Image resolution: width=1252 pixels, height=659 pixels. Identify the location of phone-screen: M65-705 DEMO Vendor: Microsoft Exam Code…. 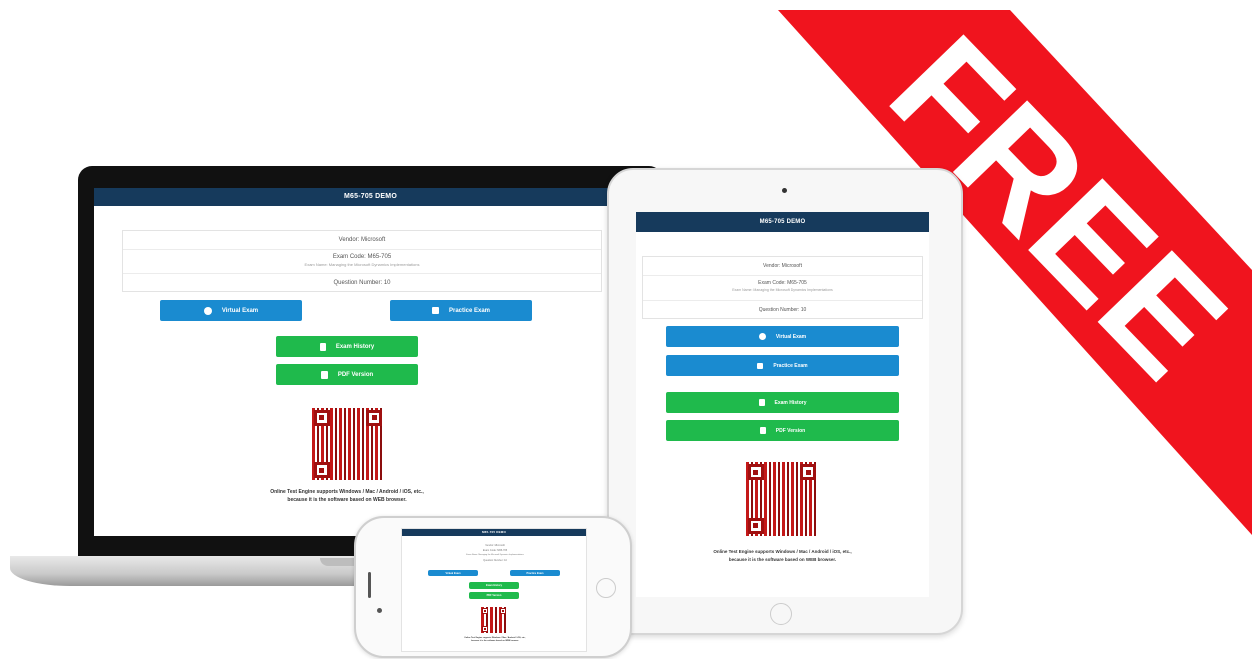
(494, 590).